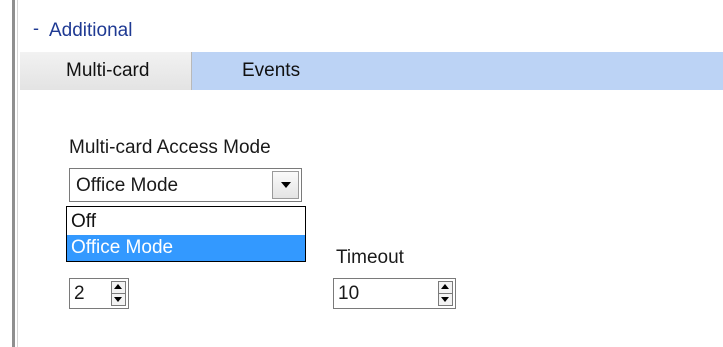  I want to click on dropdown-option-office-mode: Office Mode, so click(186, 248).